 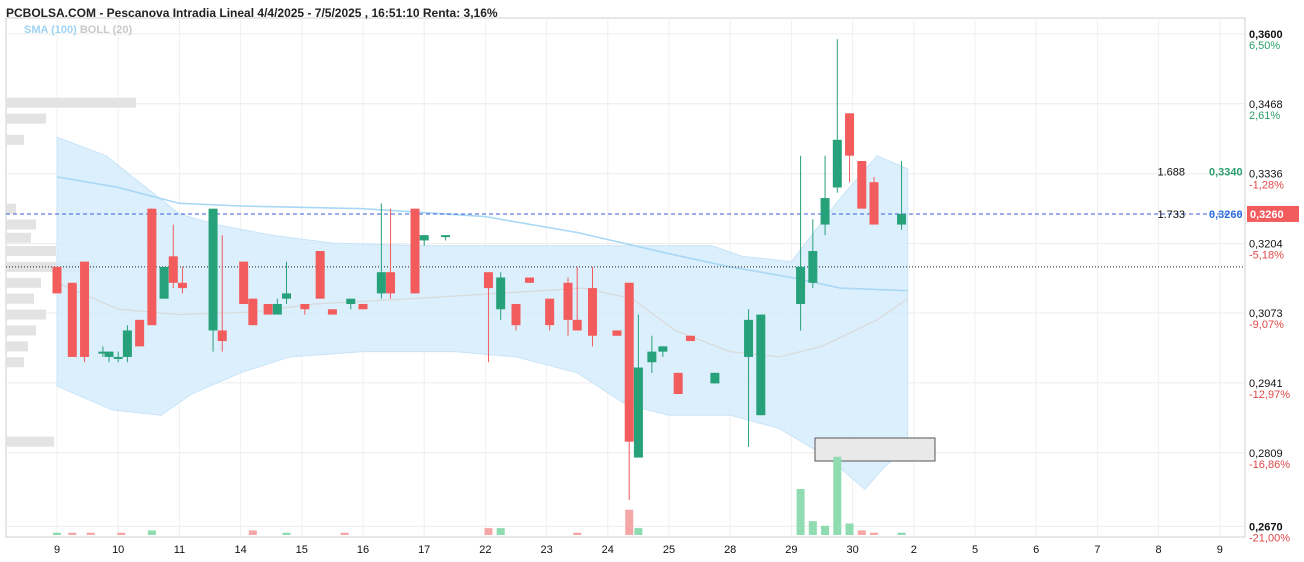 I want to click on x-tick-label: 24, so click(x=608, y=550).